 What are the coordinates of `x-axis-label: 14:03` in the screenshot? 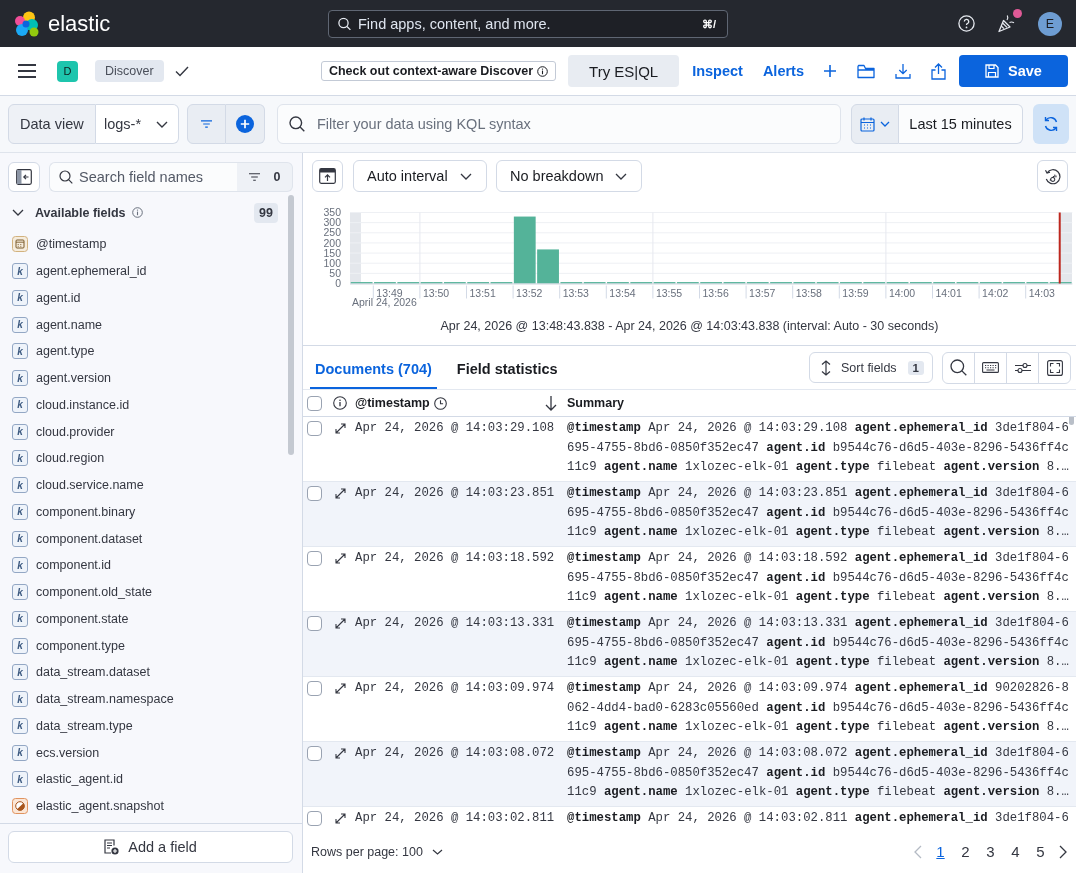 It's located at (1041, 292).